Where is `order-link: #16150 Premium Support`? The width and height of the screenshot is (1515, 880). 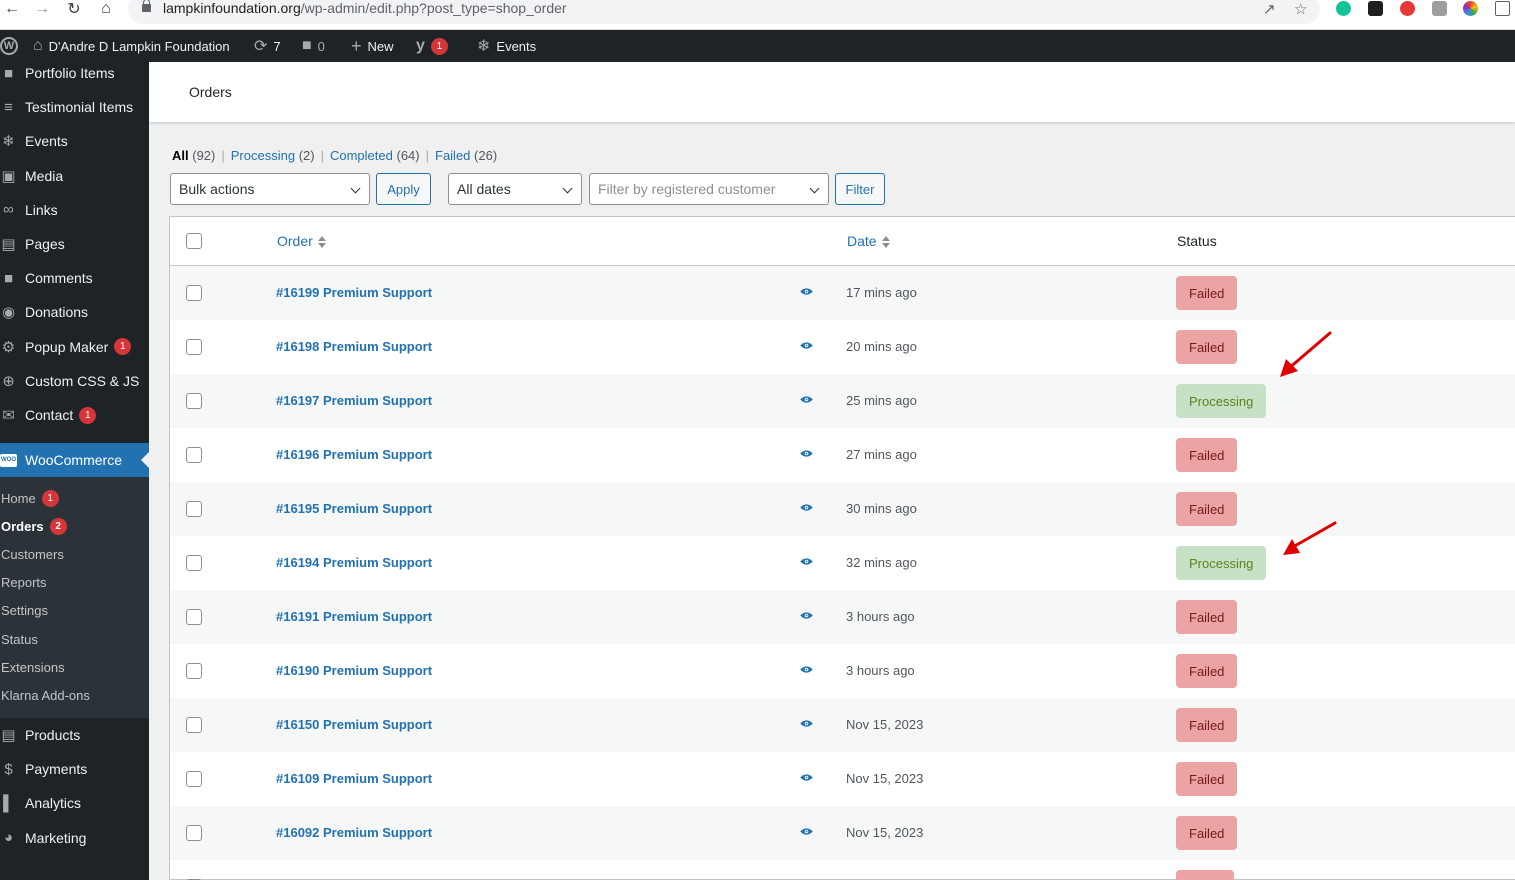 order-link: #16150 Premium Support is located at coordinates (354, 724).